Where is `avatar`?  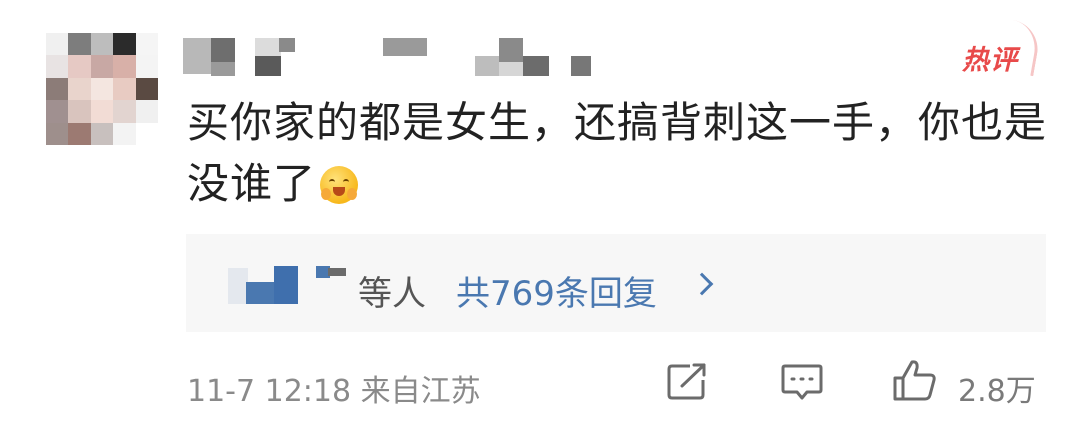
avatar is located at coordinates (102, 89).